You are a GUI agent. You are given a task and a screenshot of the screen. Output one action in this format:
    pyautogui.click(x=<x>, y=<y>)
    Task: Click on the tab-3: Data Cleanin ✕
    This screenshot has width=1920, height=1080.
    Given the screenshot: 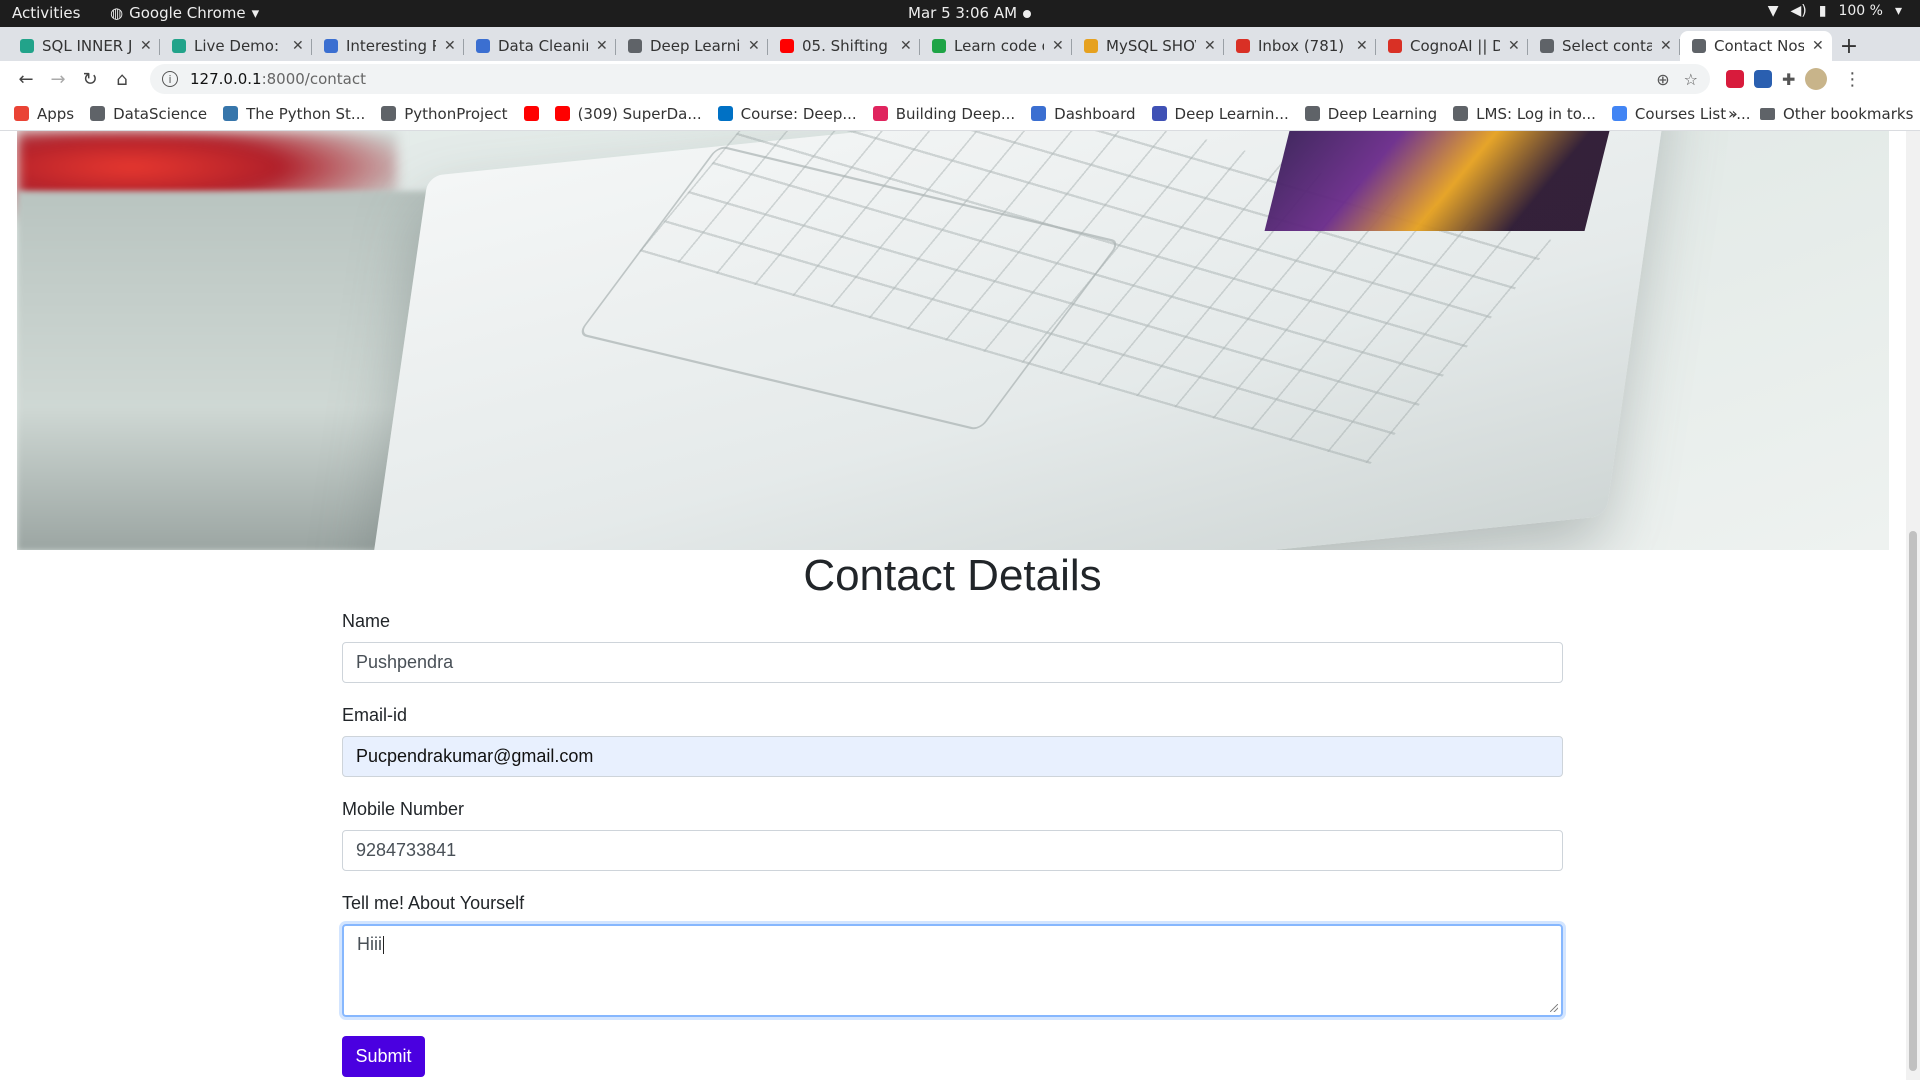 What is the action you would take?
    pyautogui.click(x=540, y=46)
    